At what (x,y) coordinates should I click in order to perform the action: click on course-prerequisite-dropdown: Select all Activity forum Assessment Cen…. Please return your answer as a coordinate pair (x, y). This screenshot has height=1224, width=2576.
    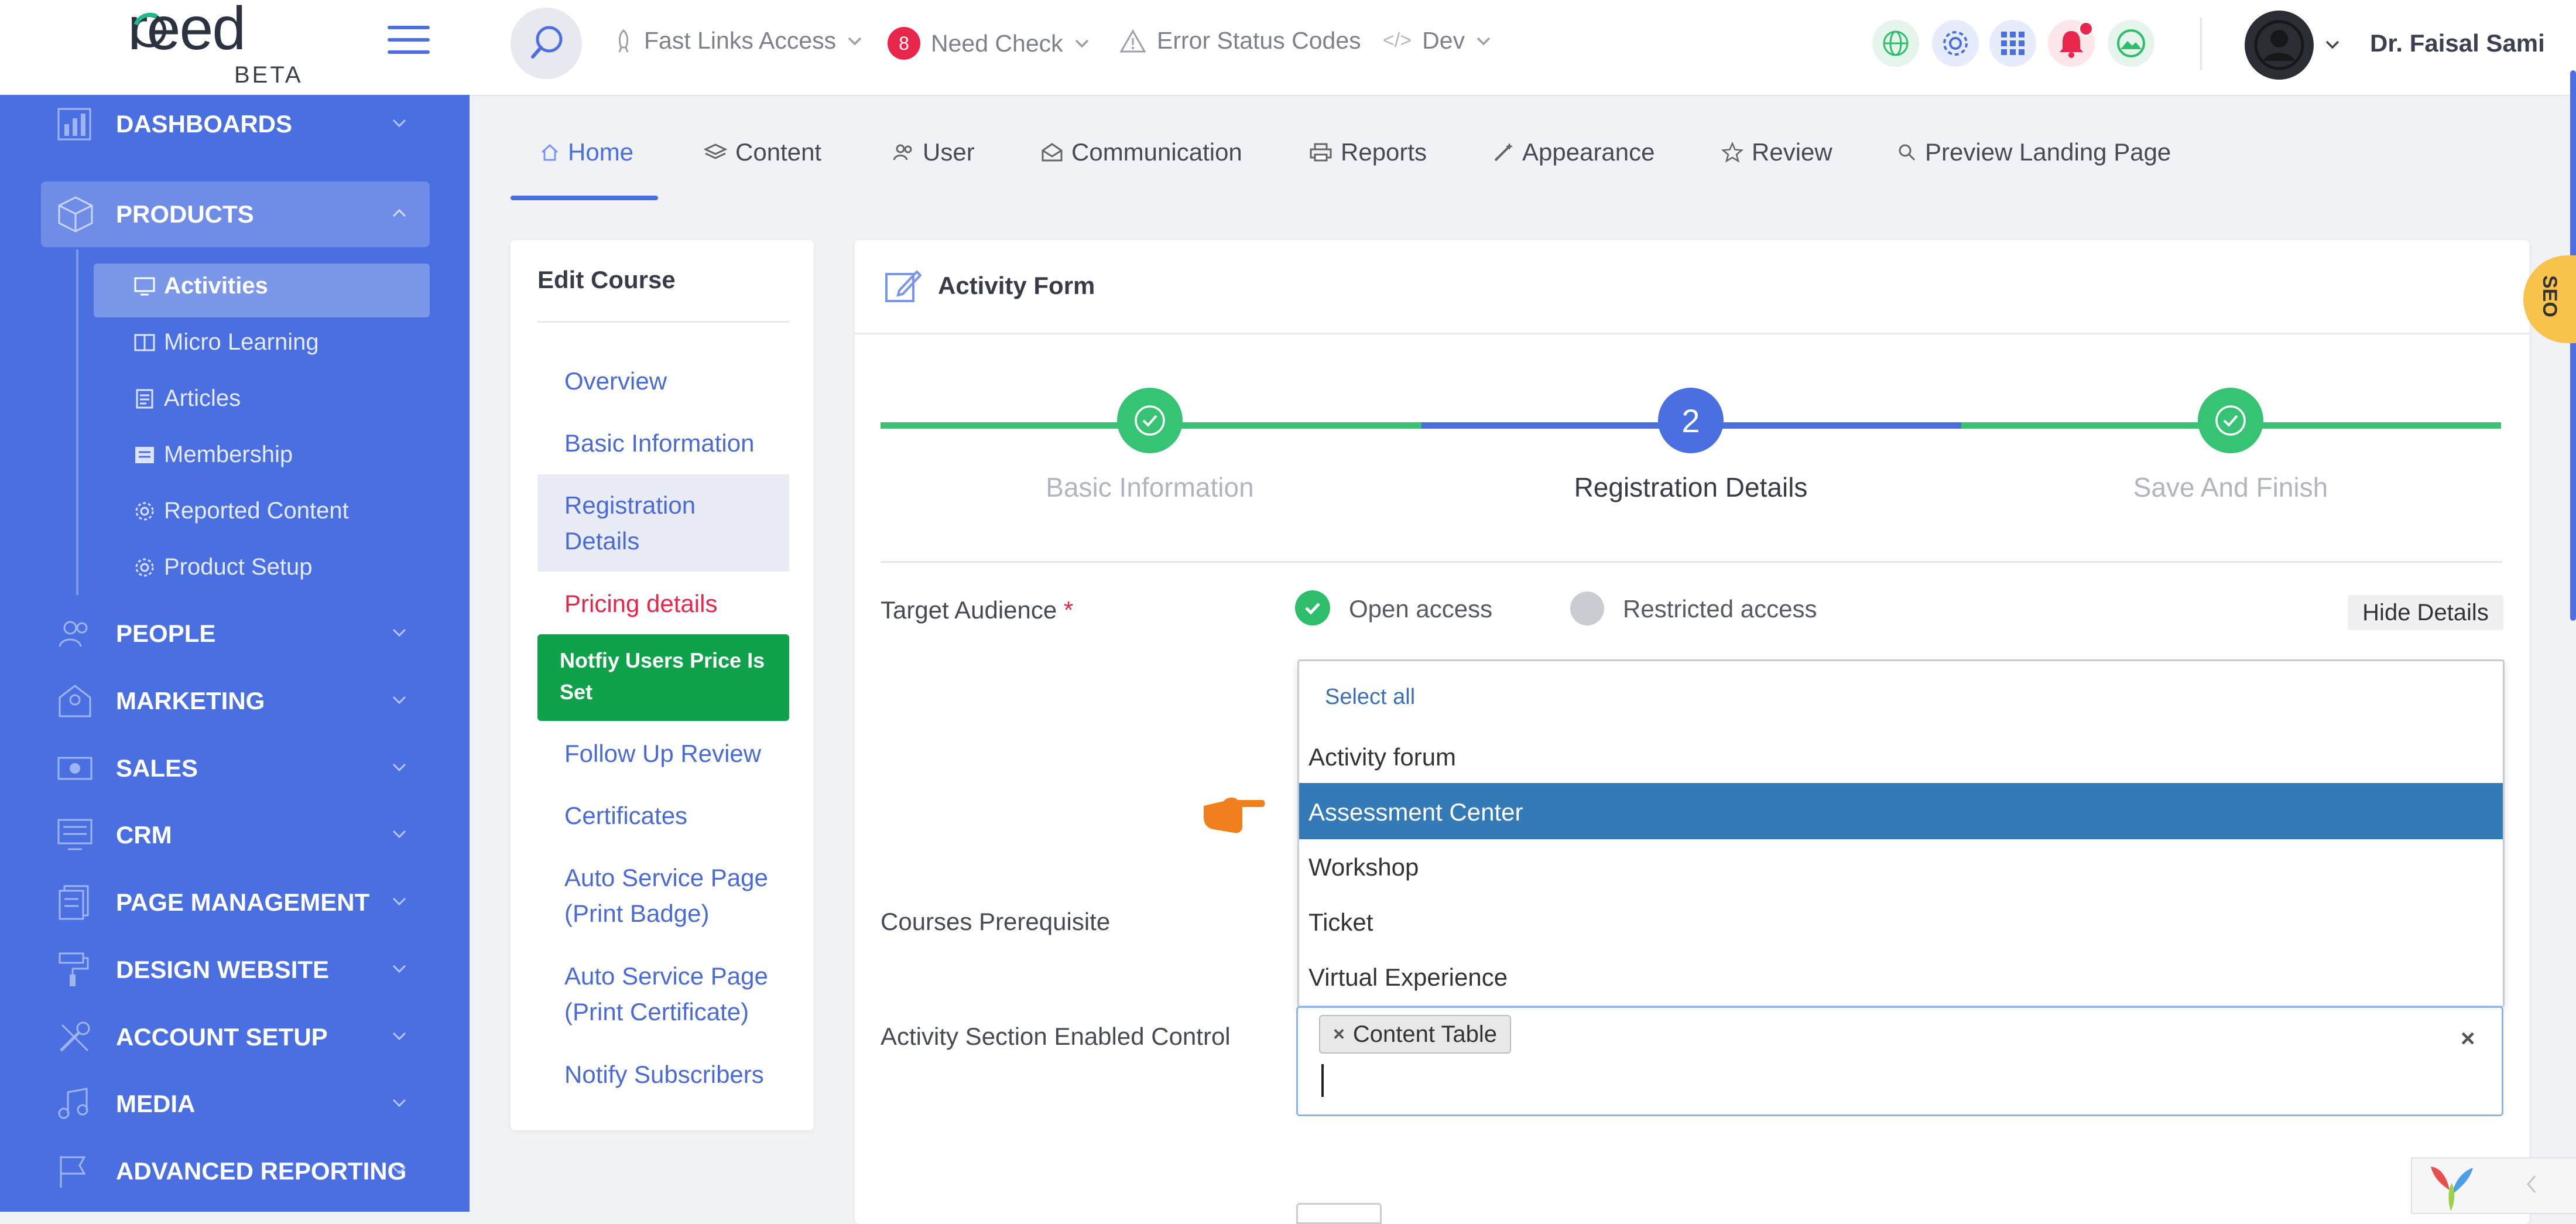
    Looking at the image, I should click on (1901, 833).